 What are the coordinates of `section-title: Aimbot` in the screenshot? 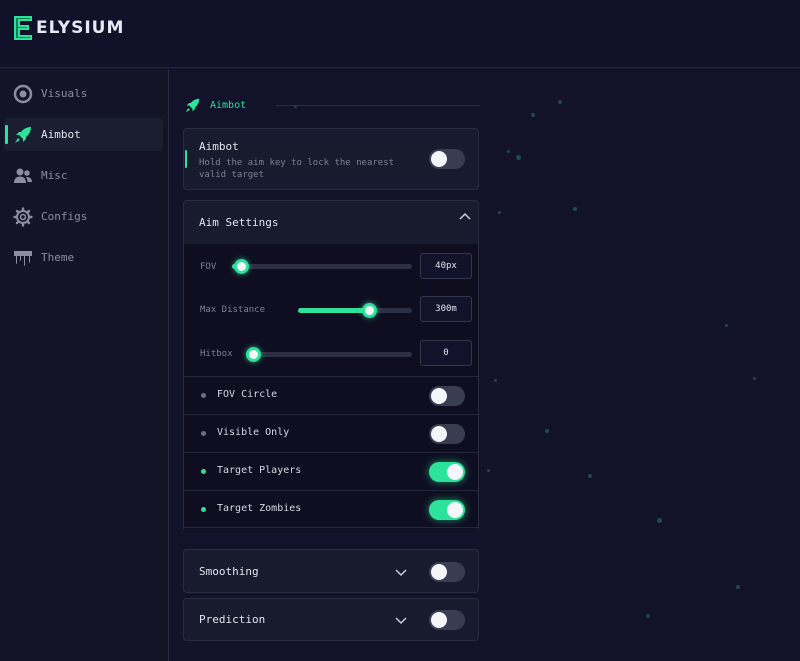 It's located at (332, 105).